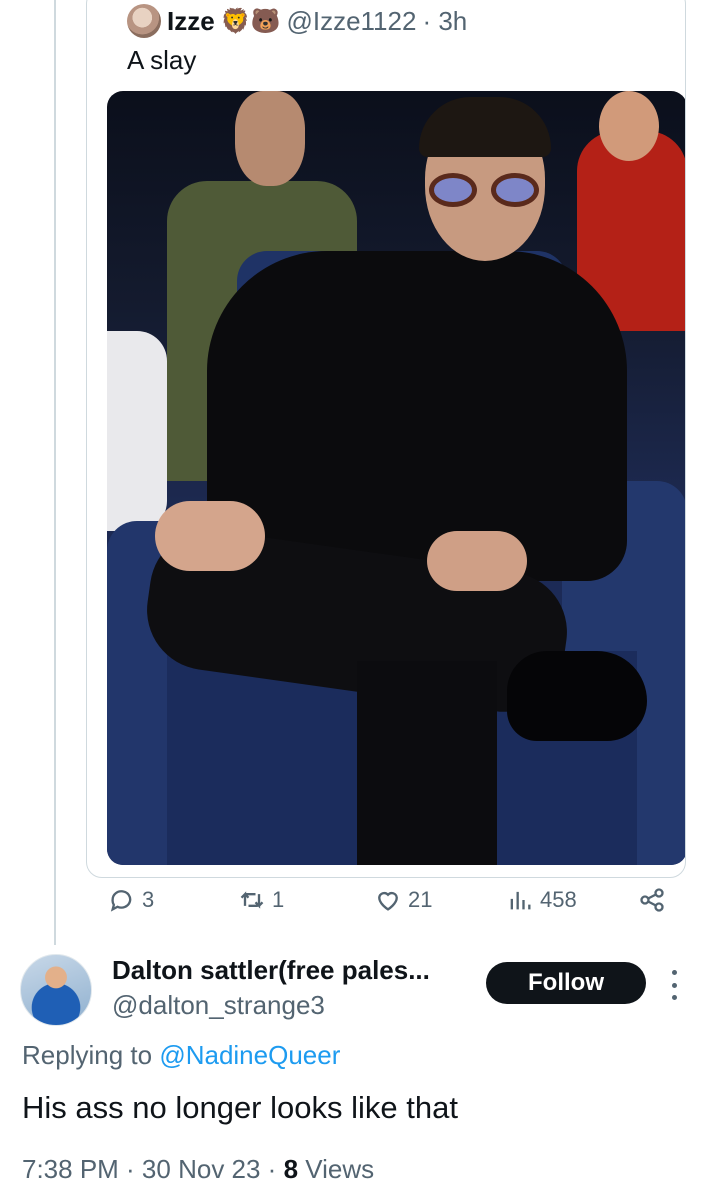 This screenshot has height=1200, width=709. I want to click on replying-to-line: Replying to @NadineQueer, so click(181, 1055).